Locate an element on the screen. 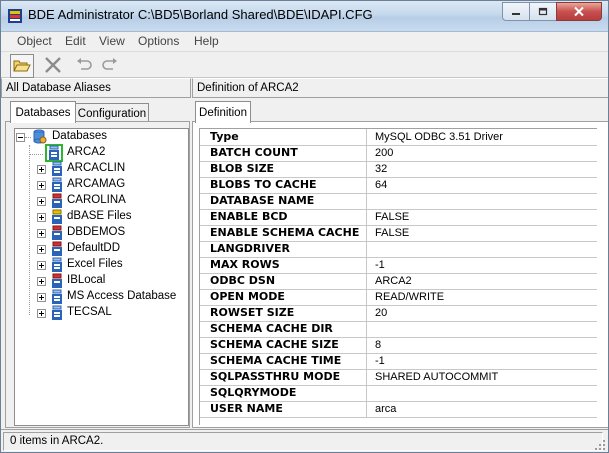  grid-row-user-name: USER NAME arca is located at coordinates (398, 409).